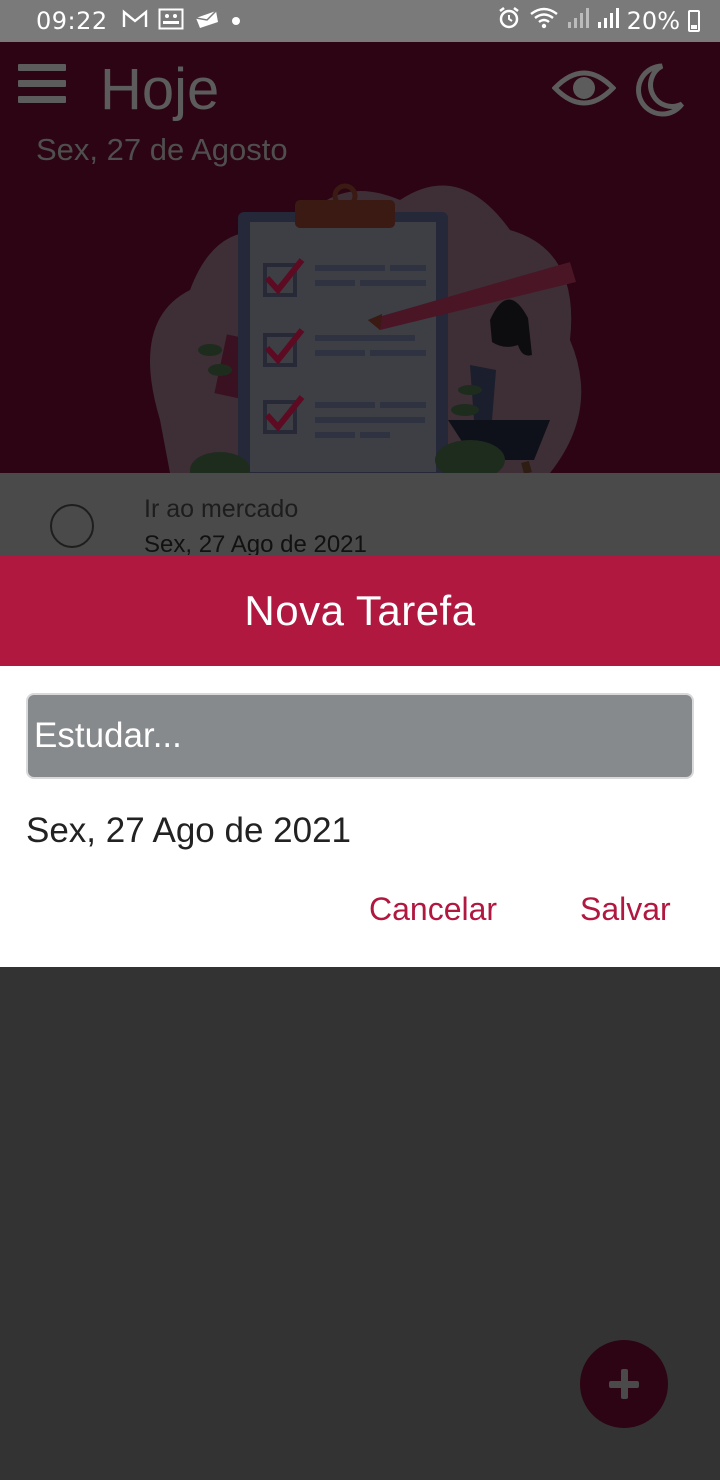 The width and height of the screenshot is (720, 1480). What do you see at coordinates (544, 21) in the screenshot?
I see `wifi-icon` at bounding box center [544, 21].